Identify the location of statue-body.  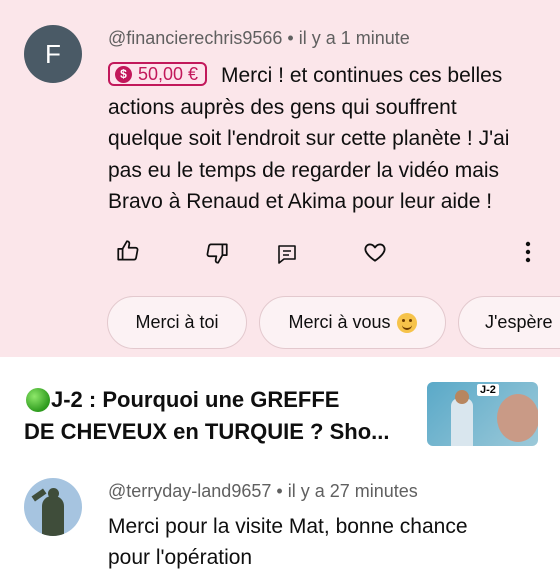
(53, 516).